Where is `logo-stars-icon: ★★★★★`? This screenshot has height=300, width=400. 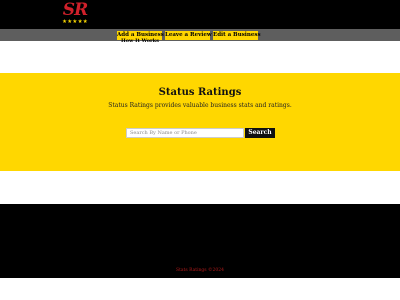
logo-stars-icon: ★★★★★ is located at coordinates (75, 22).